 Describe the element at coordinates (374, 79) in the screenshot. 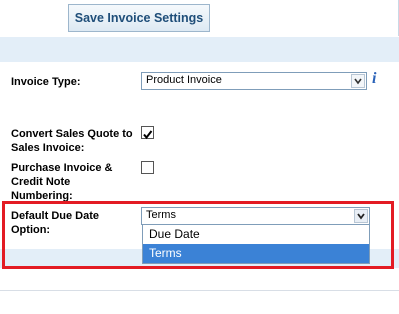

I see `info-icon: i` at that location.